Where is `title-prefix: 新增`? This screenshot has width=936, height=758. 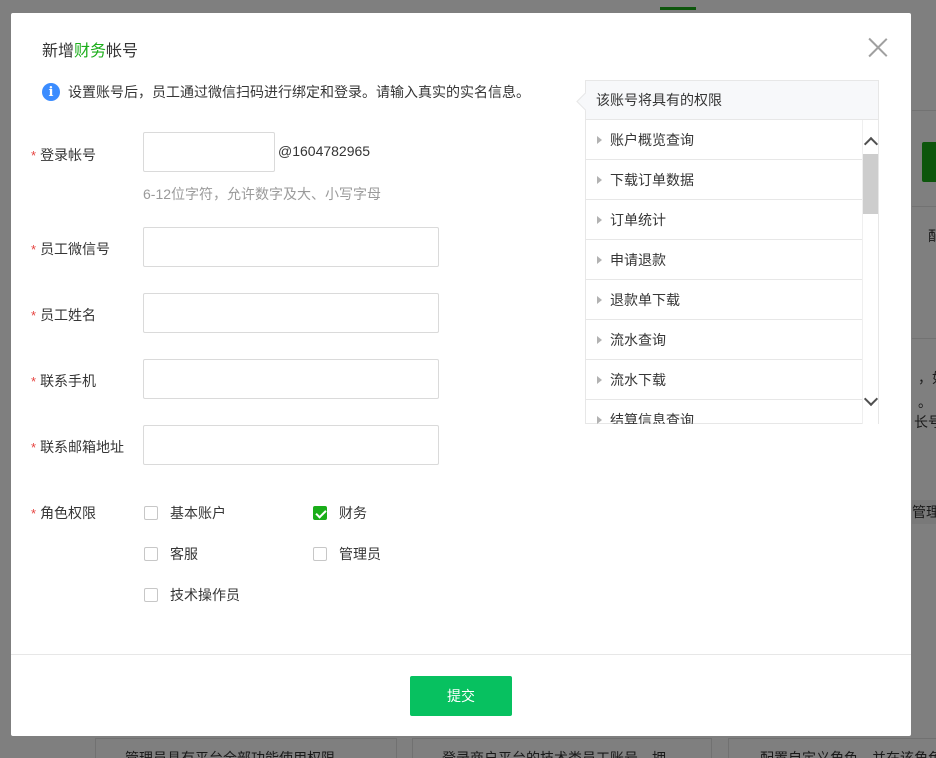
title-prefix: 新增 is located at coordinates (58, 51).